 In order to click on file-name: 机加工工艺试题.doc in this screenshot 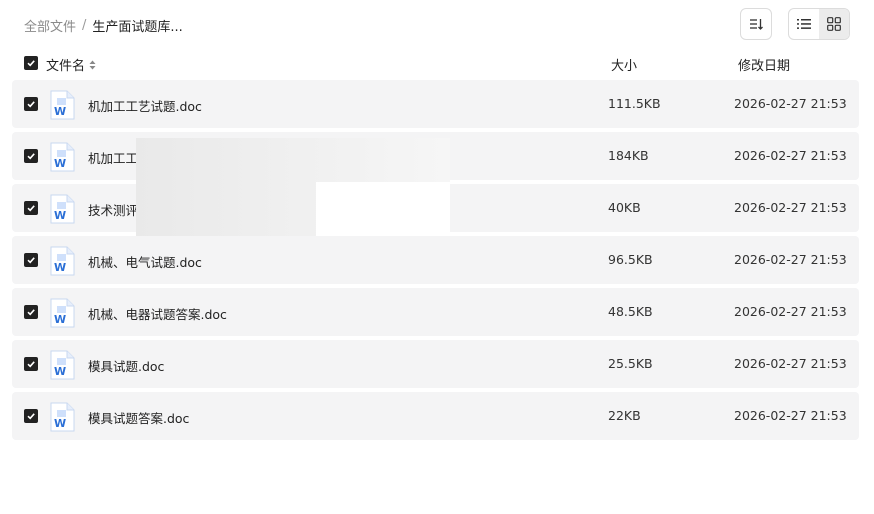, I will do `click(145, 105)`.